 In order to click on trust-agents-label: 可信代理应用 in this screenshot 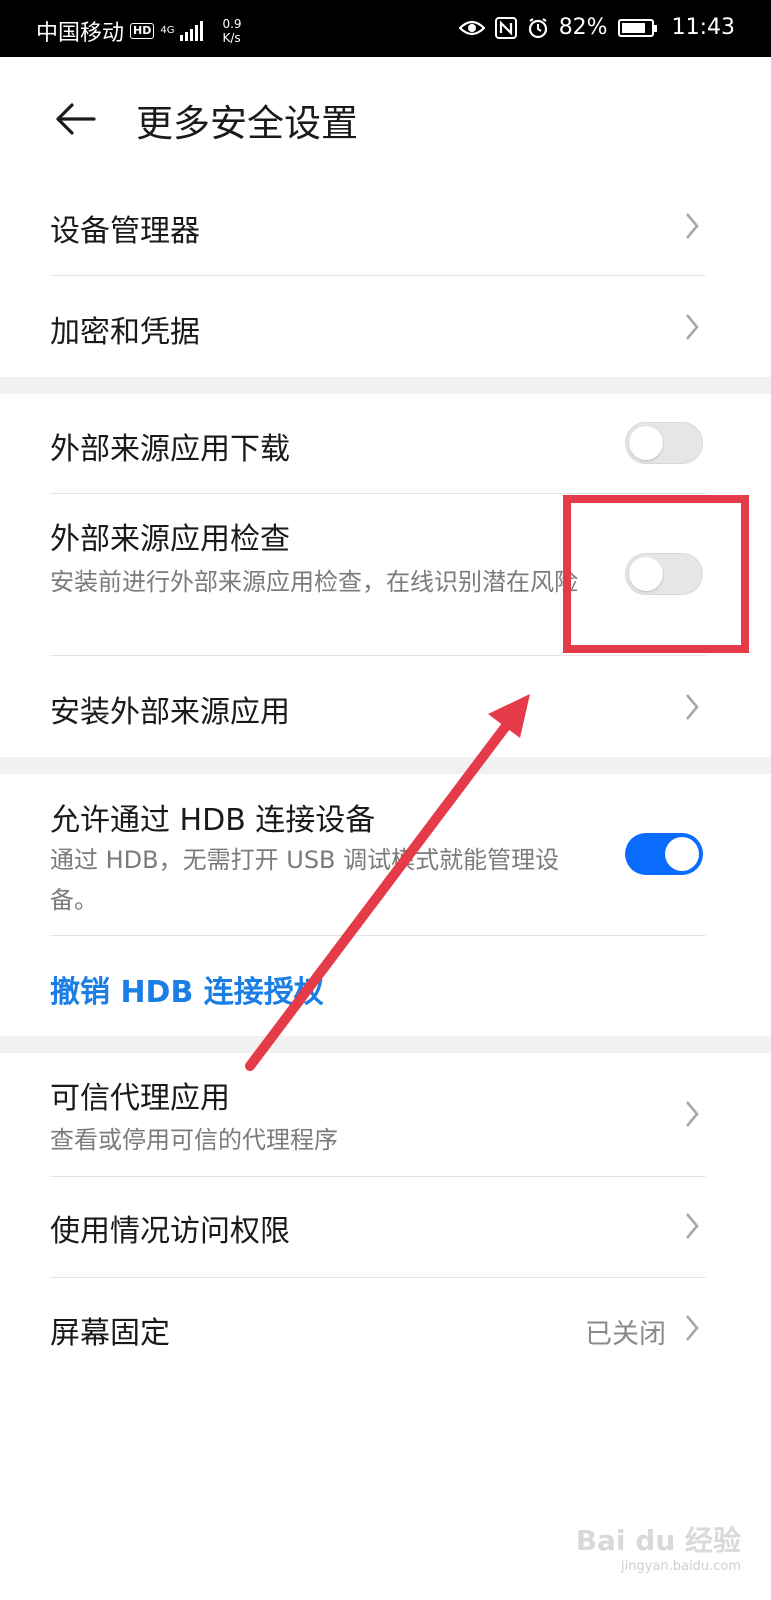, I will do `click(140, 1098)`.